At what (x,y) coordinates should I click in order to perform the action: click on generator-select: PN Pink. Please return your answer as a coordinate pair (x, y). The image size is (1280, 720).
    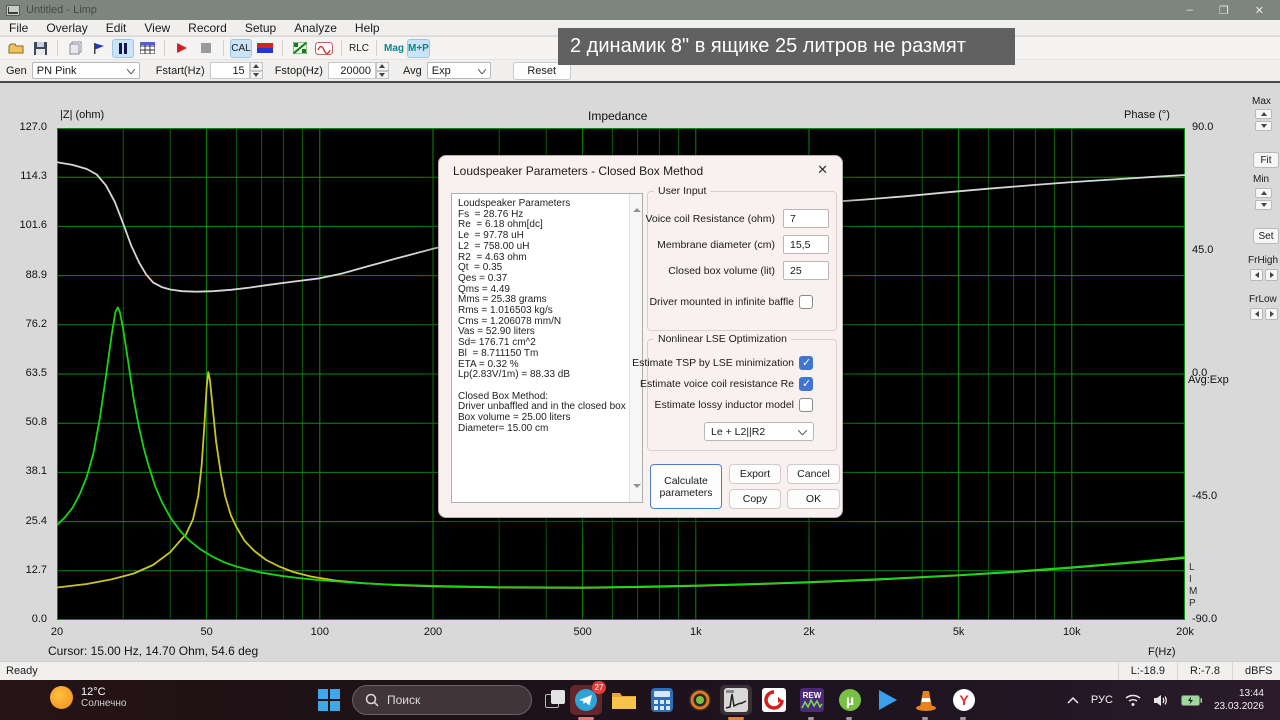
    Looking at the image, I should click on (85, 70).